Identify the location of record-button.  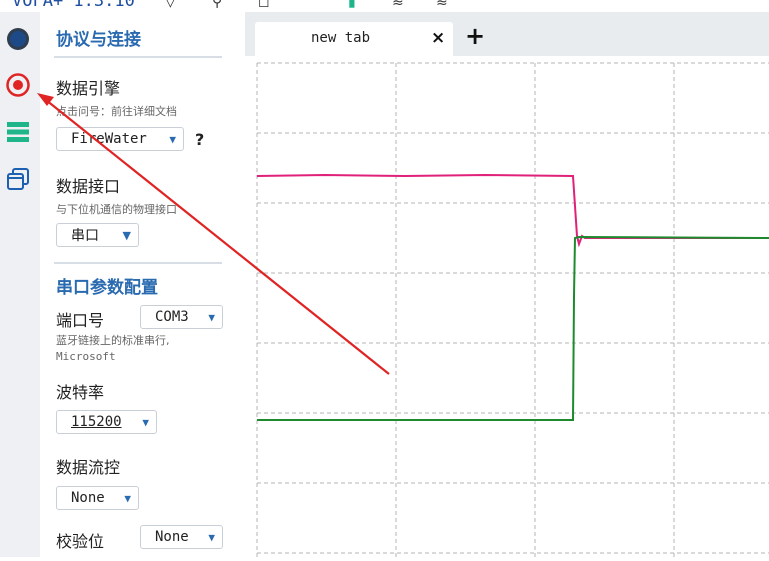
(18, 85).